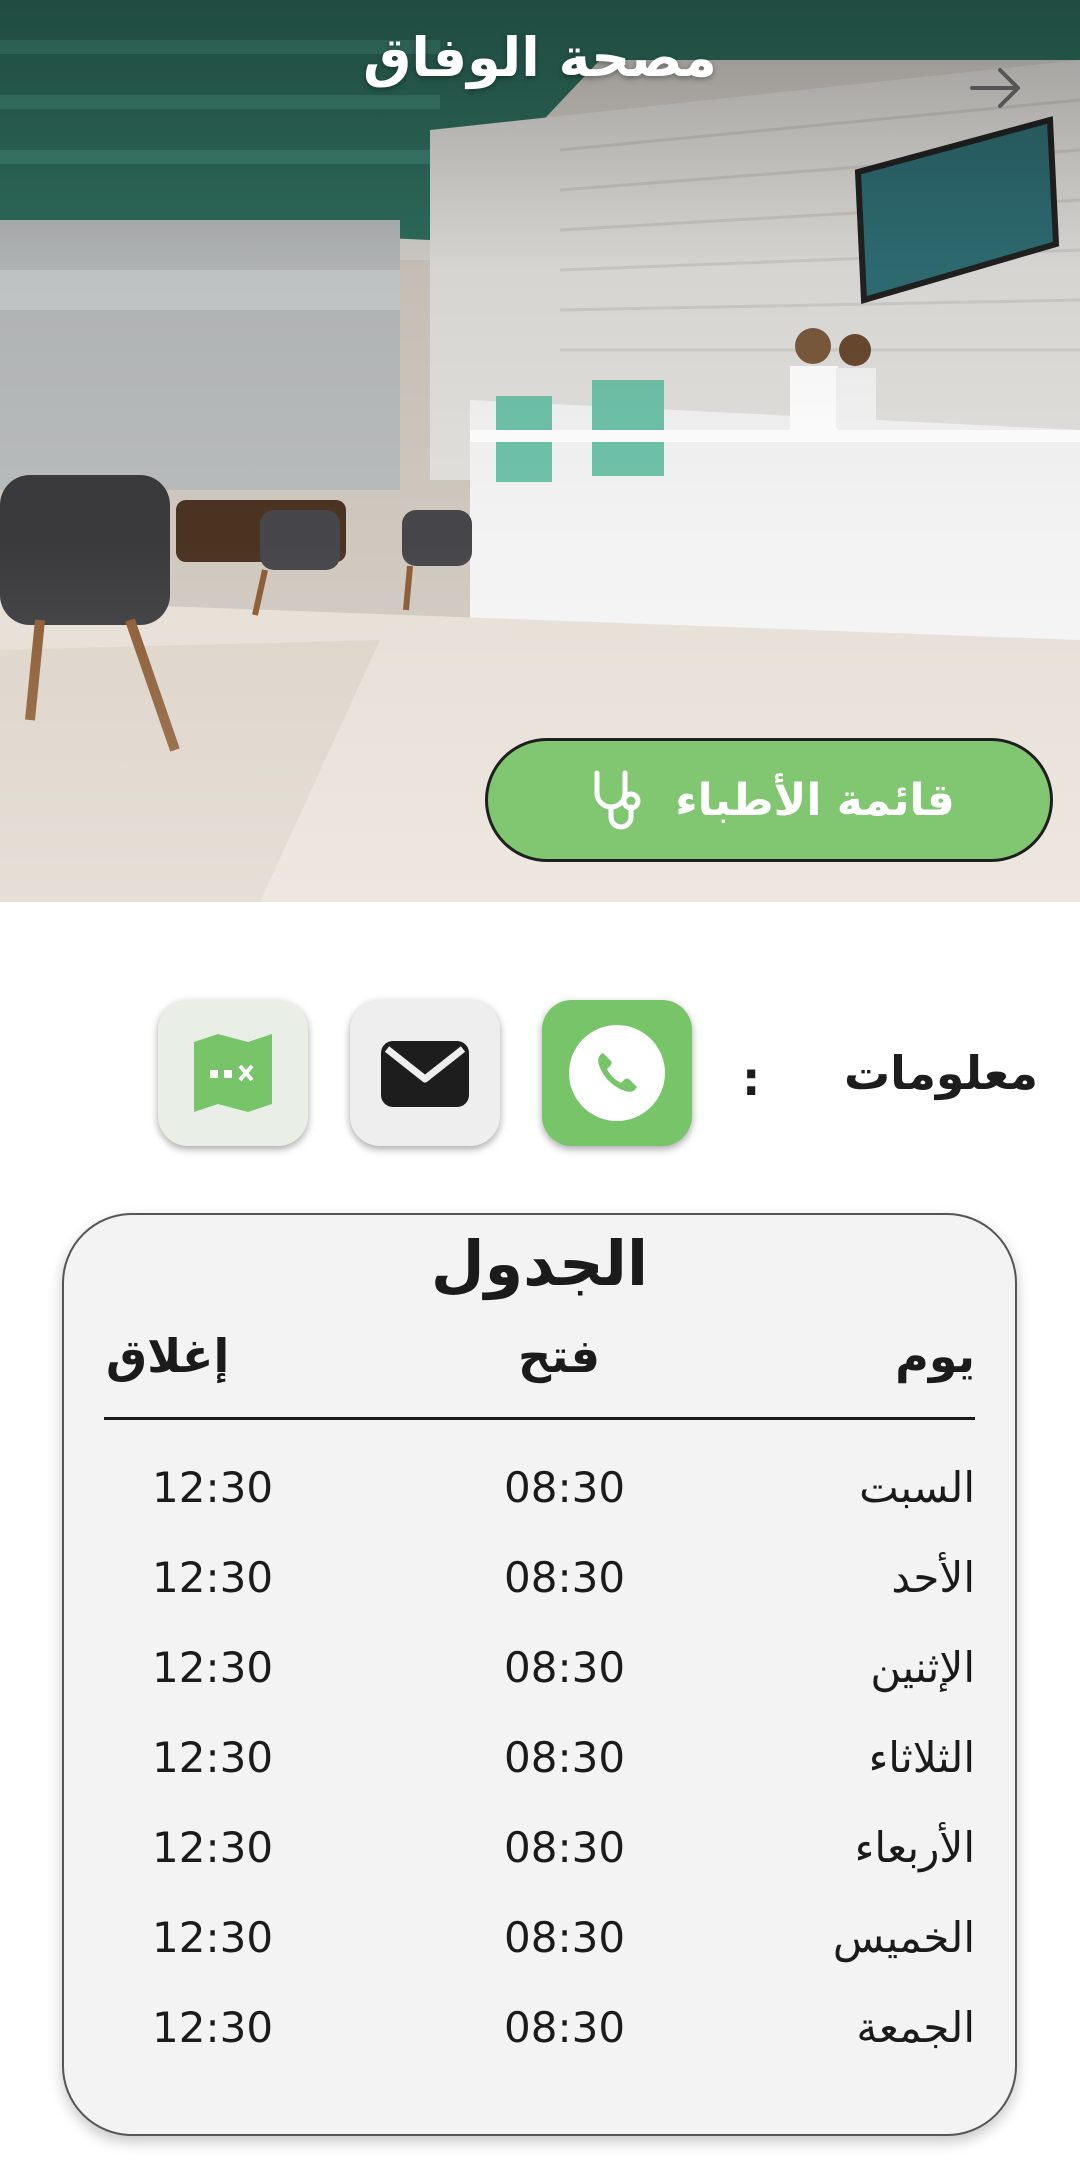 The image size is (1080, 2176). I want to click on doctors-list-button: قائمة الأطباء, so click(769, 800).